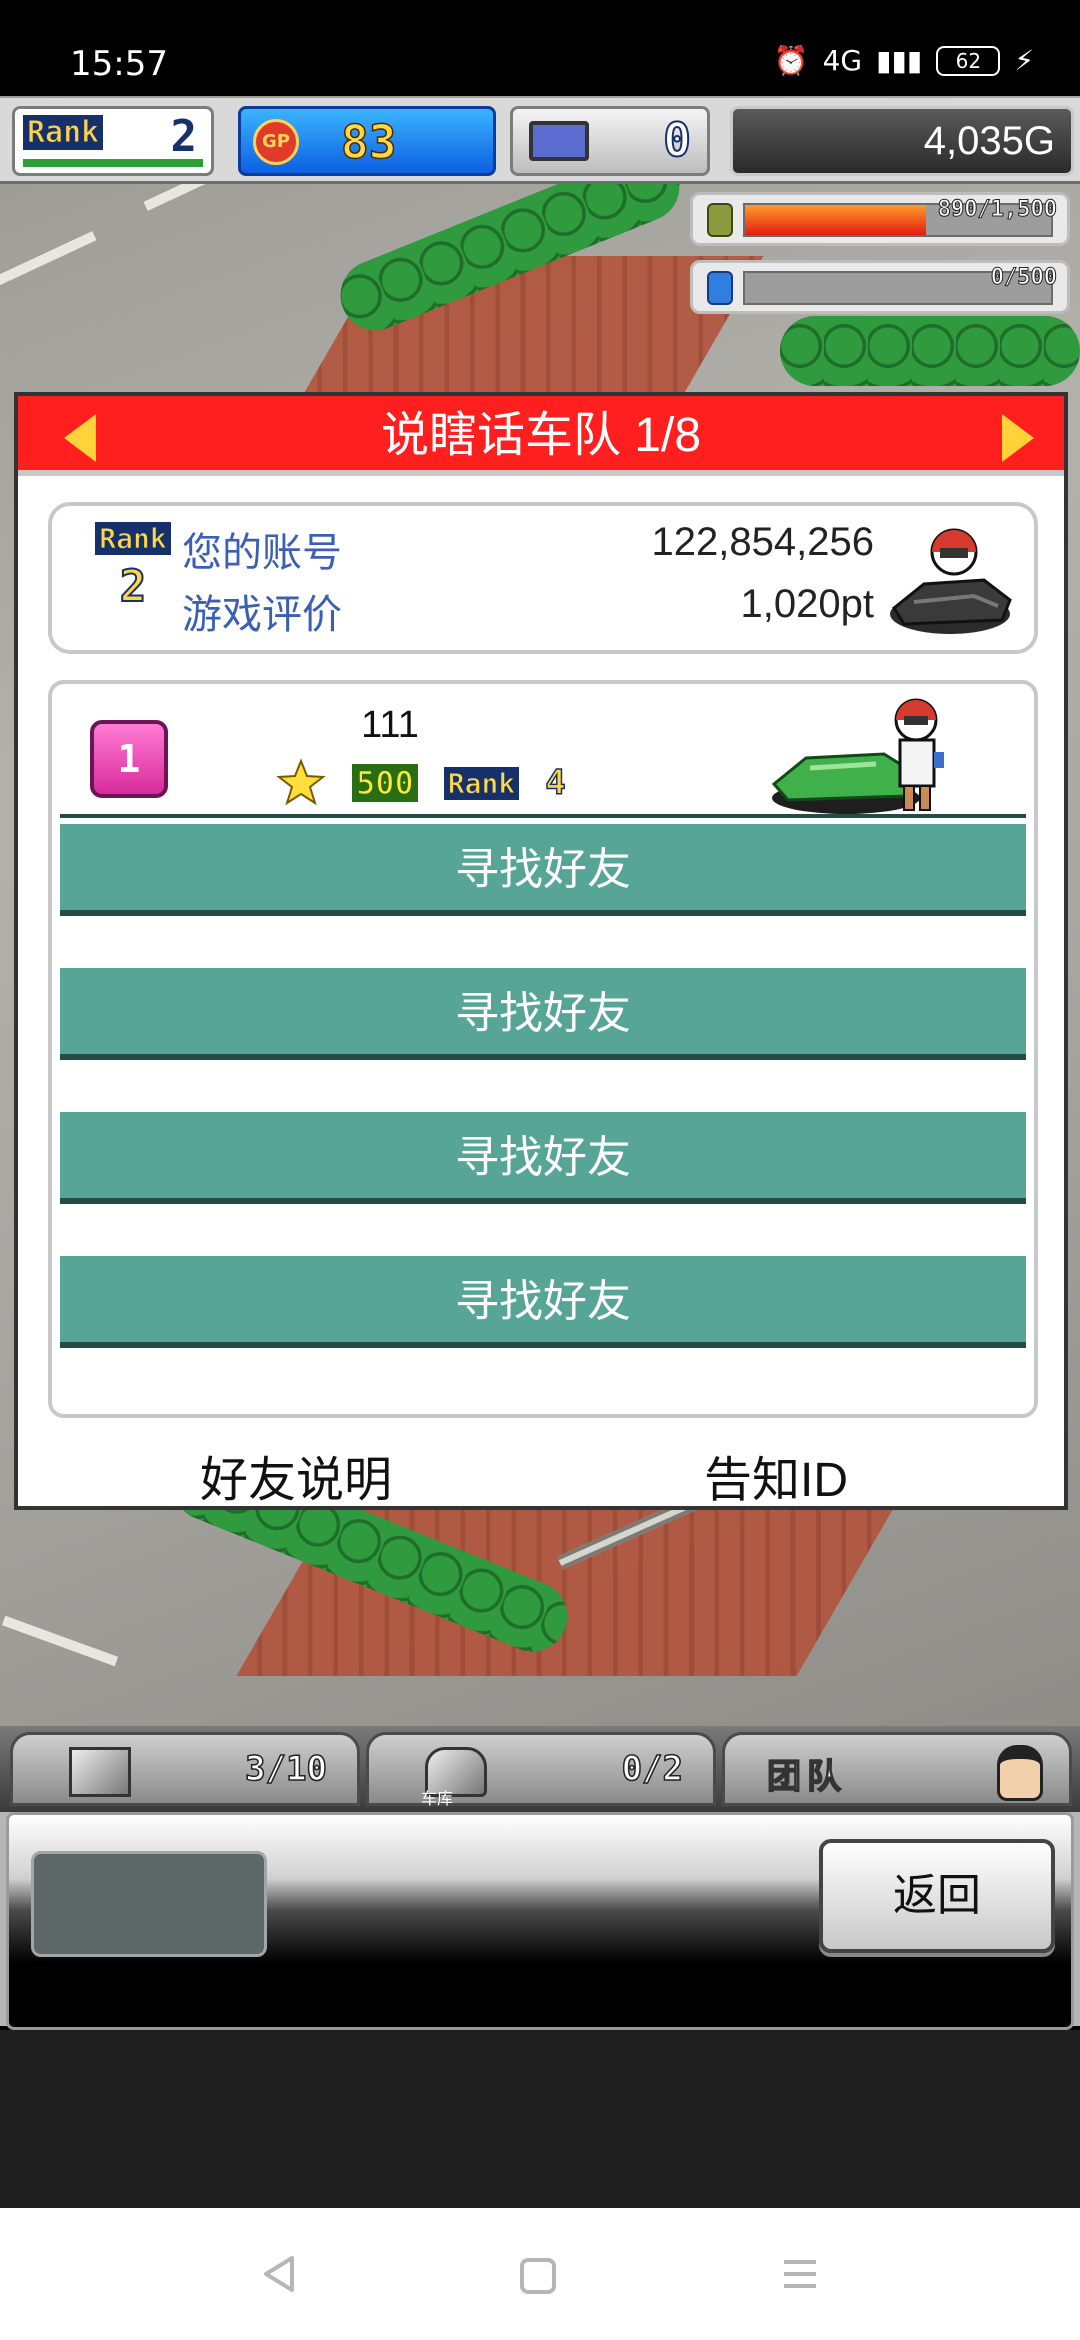  I want to click on fuel-bar: 890/1,500, so click(880, 219).